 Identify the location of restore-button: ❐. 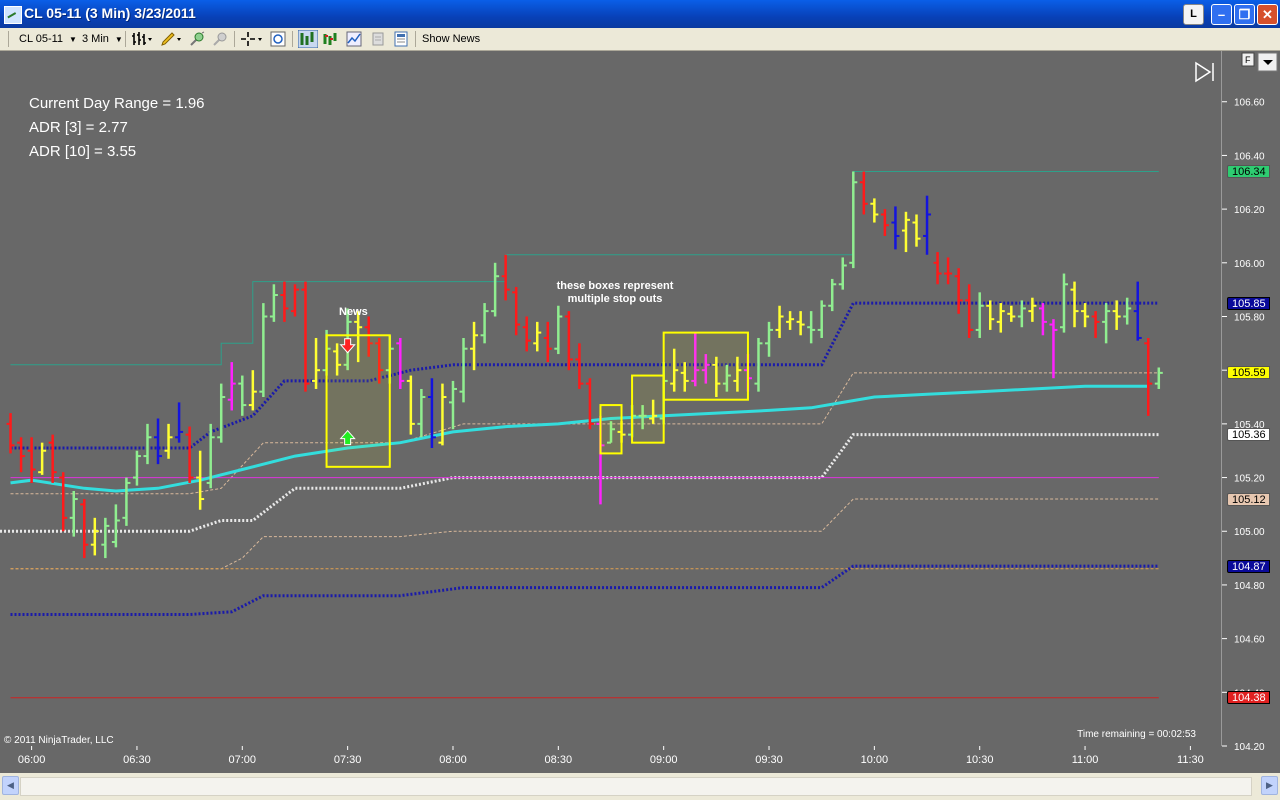
(1244, 14).